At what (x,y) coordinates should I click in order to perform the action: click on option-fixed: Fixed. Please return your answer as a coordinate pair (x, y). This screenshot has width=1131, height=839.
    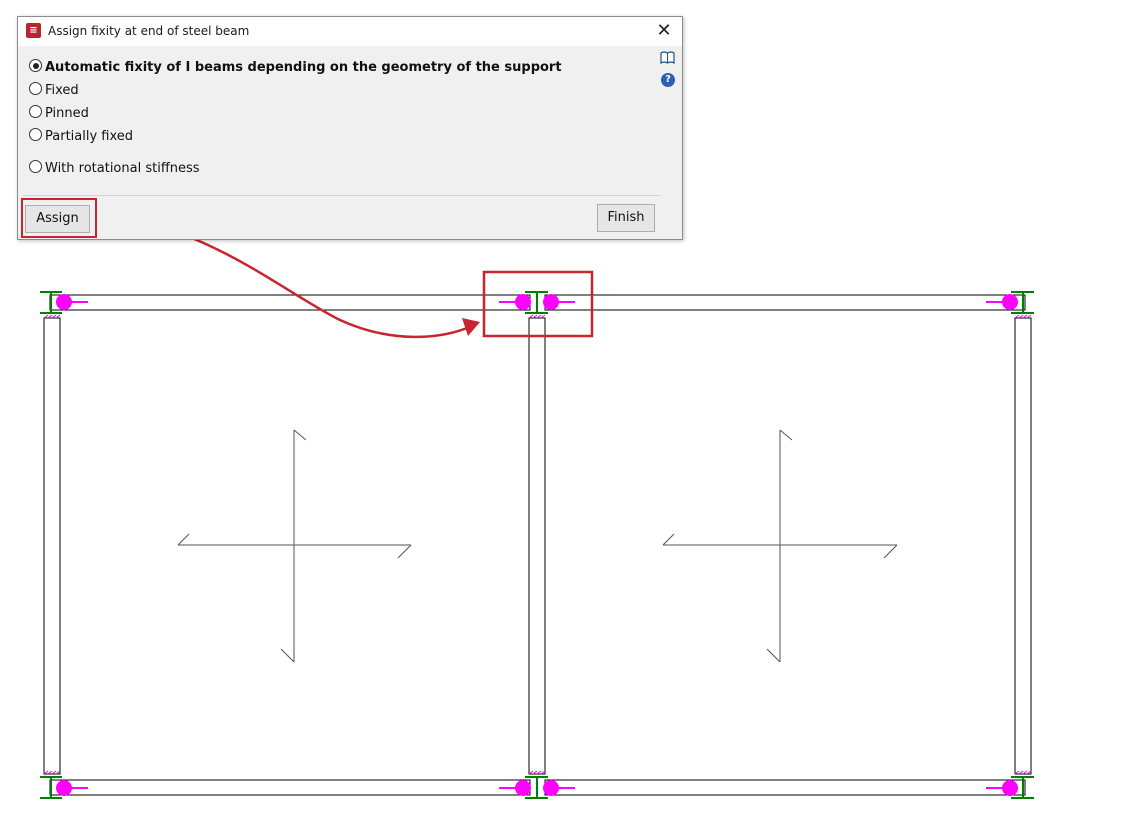
    Looking at the image, I should click on (54, 90).